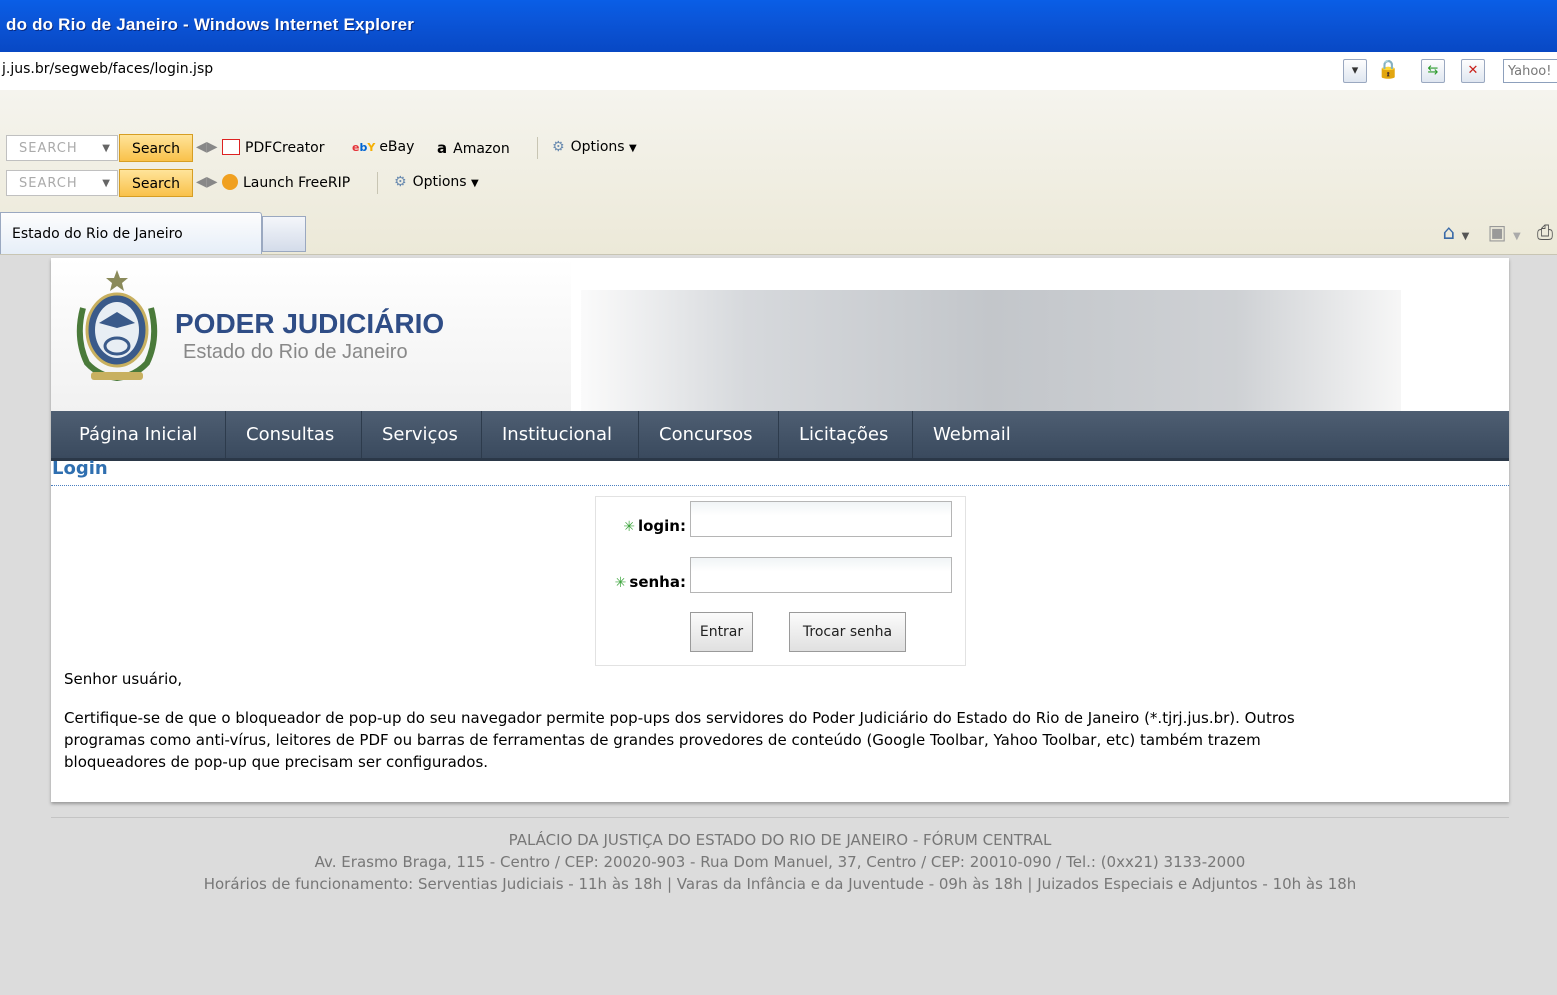  I want to click on amazon-button: a Amazon, so click(473, 148).